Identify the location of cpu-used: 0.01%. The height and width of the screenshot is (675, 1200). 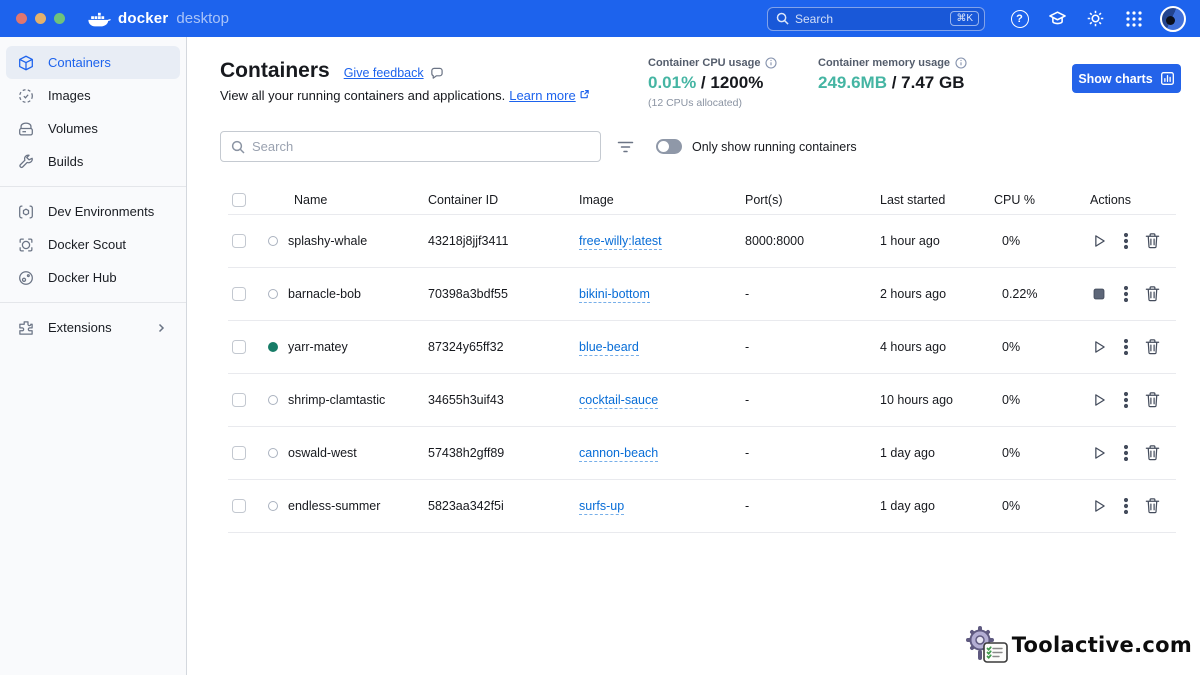
(672, 82).